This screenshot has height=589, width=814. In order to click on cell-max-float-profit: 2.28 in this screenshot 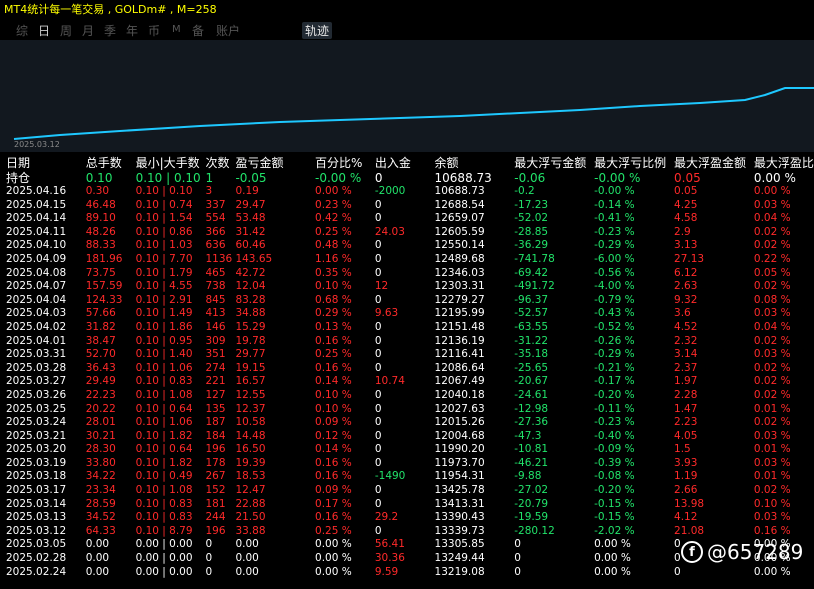, I will do `click(686, 394)`.